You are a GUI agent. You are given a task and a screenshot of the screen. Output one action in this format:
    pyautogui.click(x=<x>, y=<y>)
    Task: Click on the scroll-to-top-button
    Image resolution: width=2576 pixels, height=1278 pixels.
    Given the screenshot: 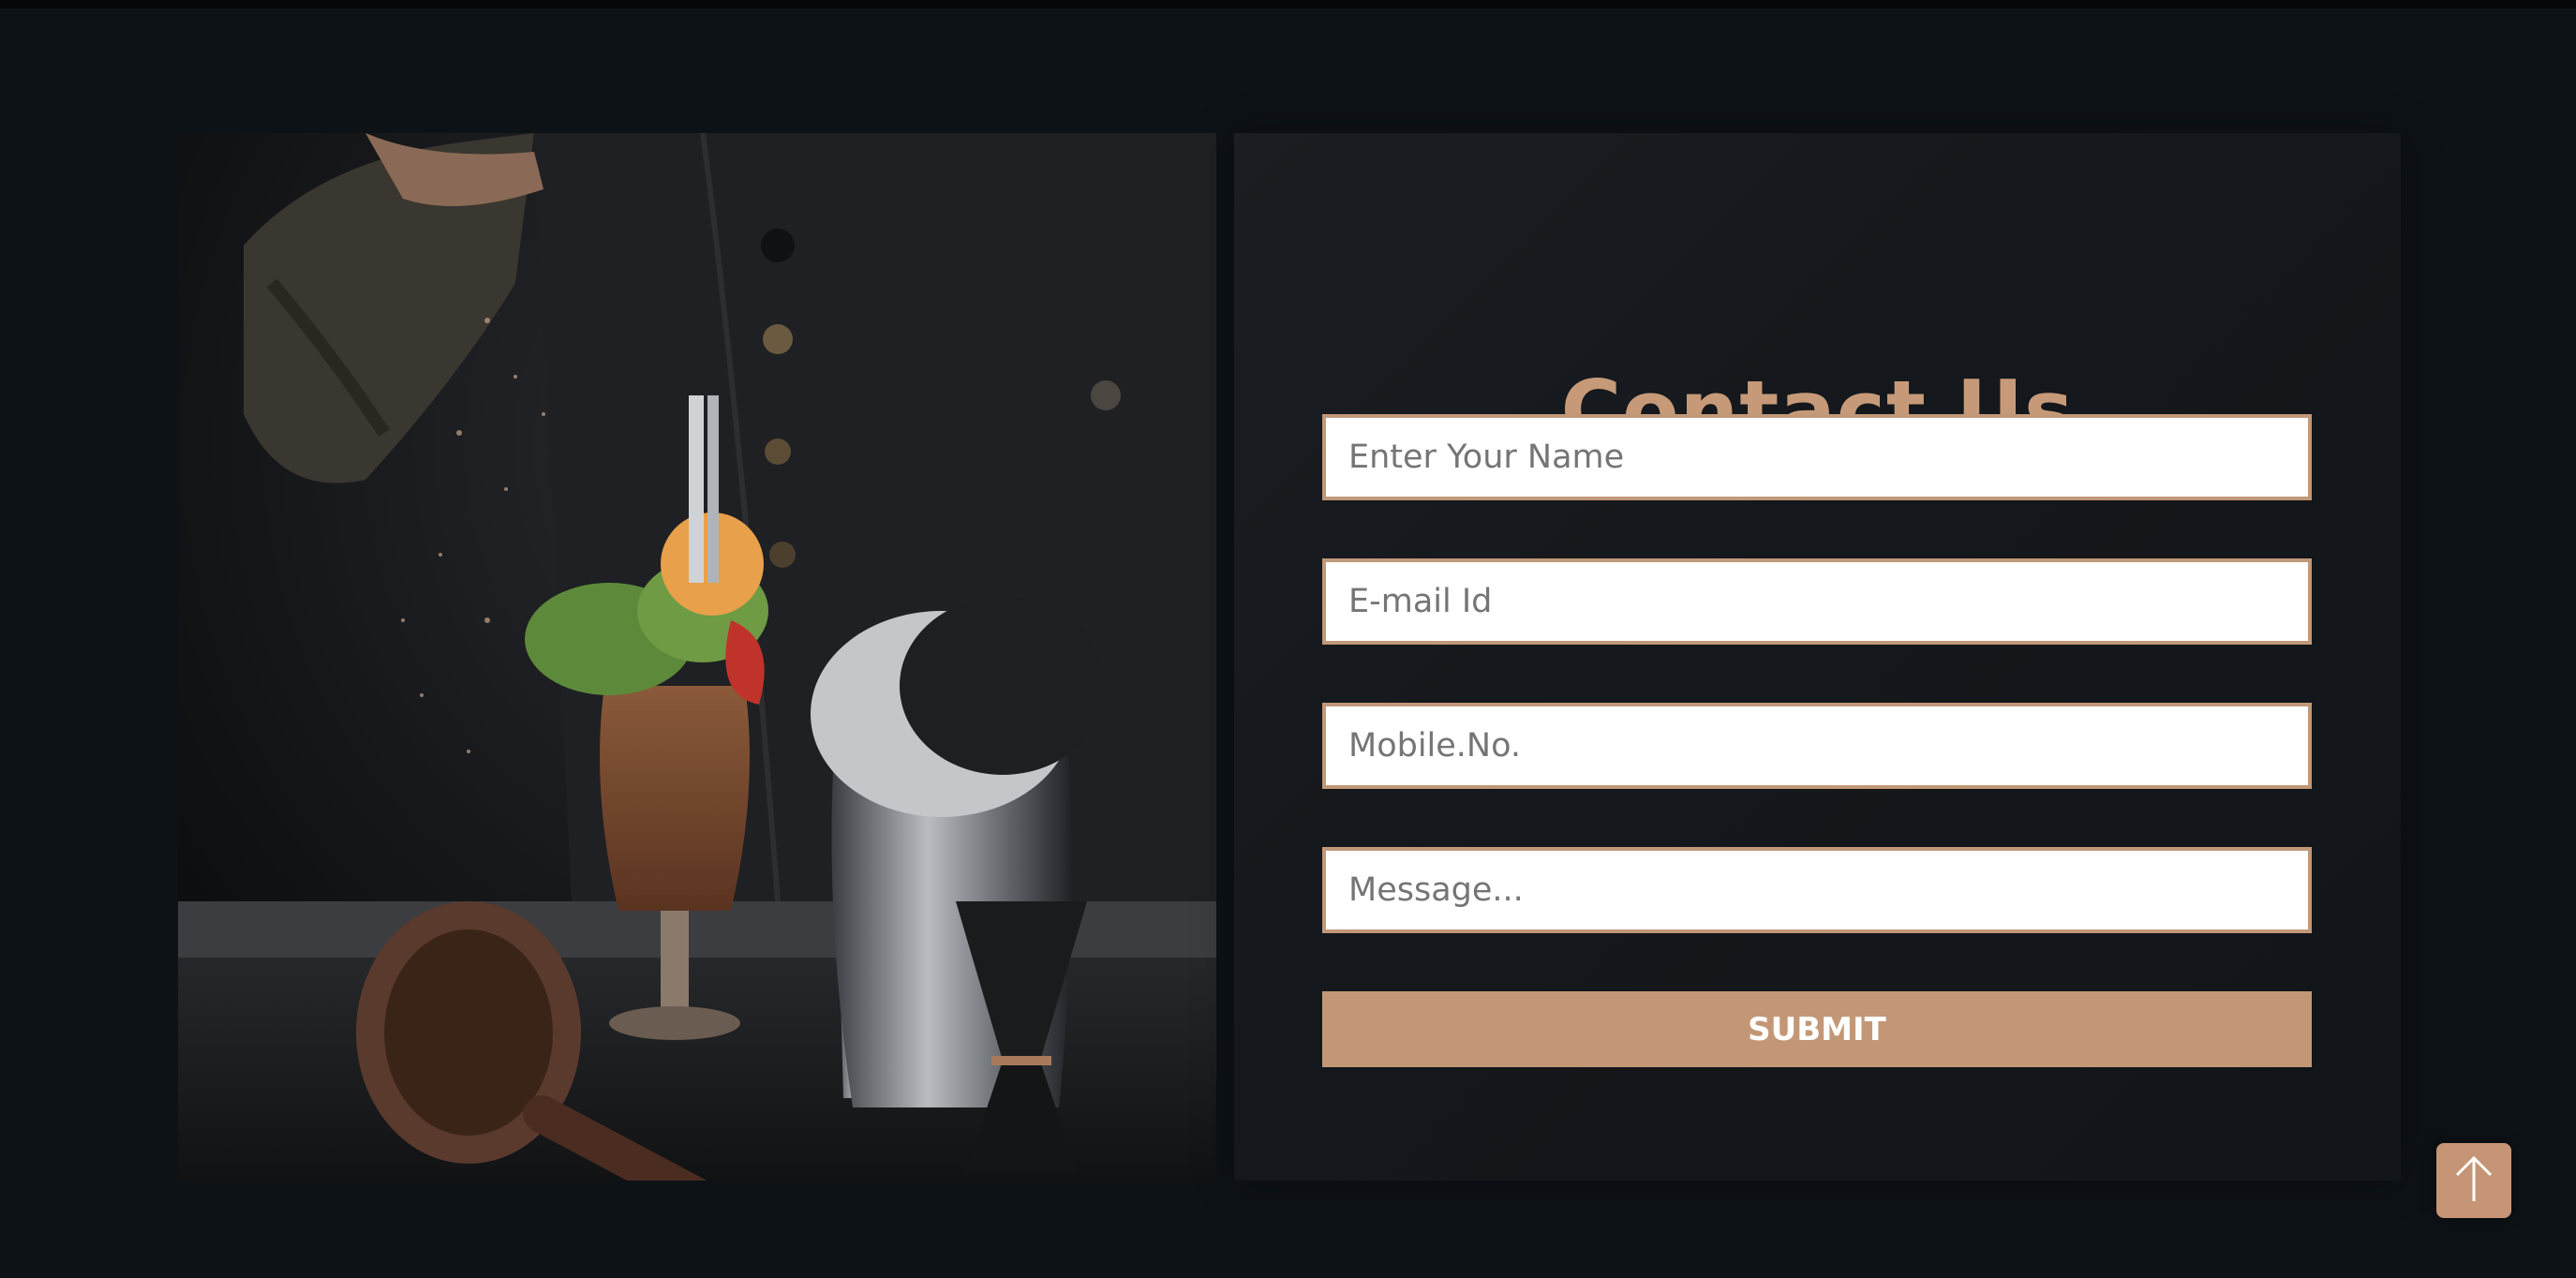 What is the action you would take?
    pyautogui.click(x=2473, y=1180)
    